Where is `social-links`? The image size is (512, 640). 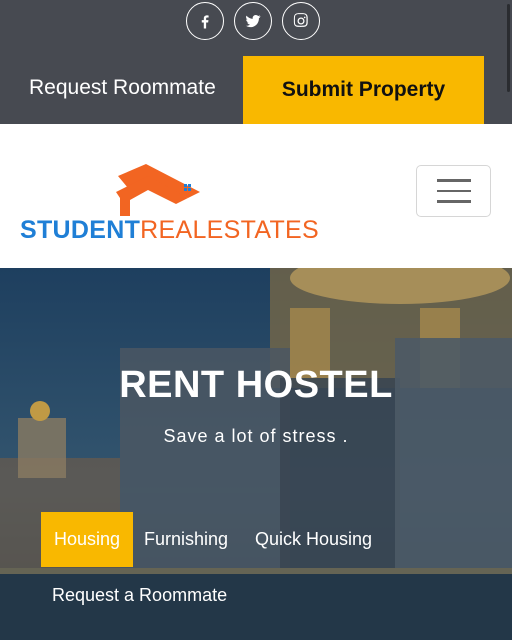
social-links is located at coordinates (253, 20).